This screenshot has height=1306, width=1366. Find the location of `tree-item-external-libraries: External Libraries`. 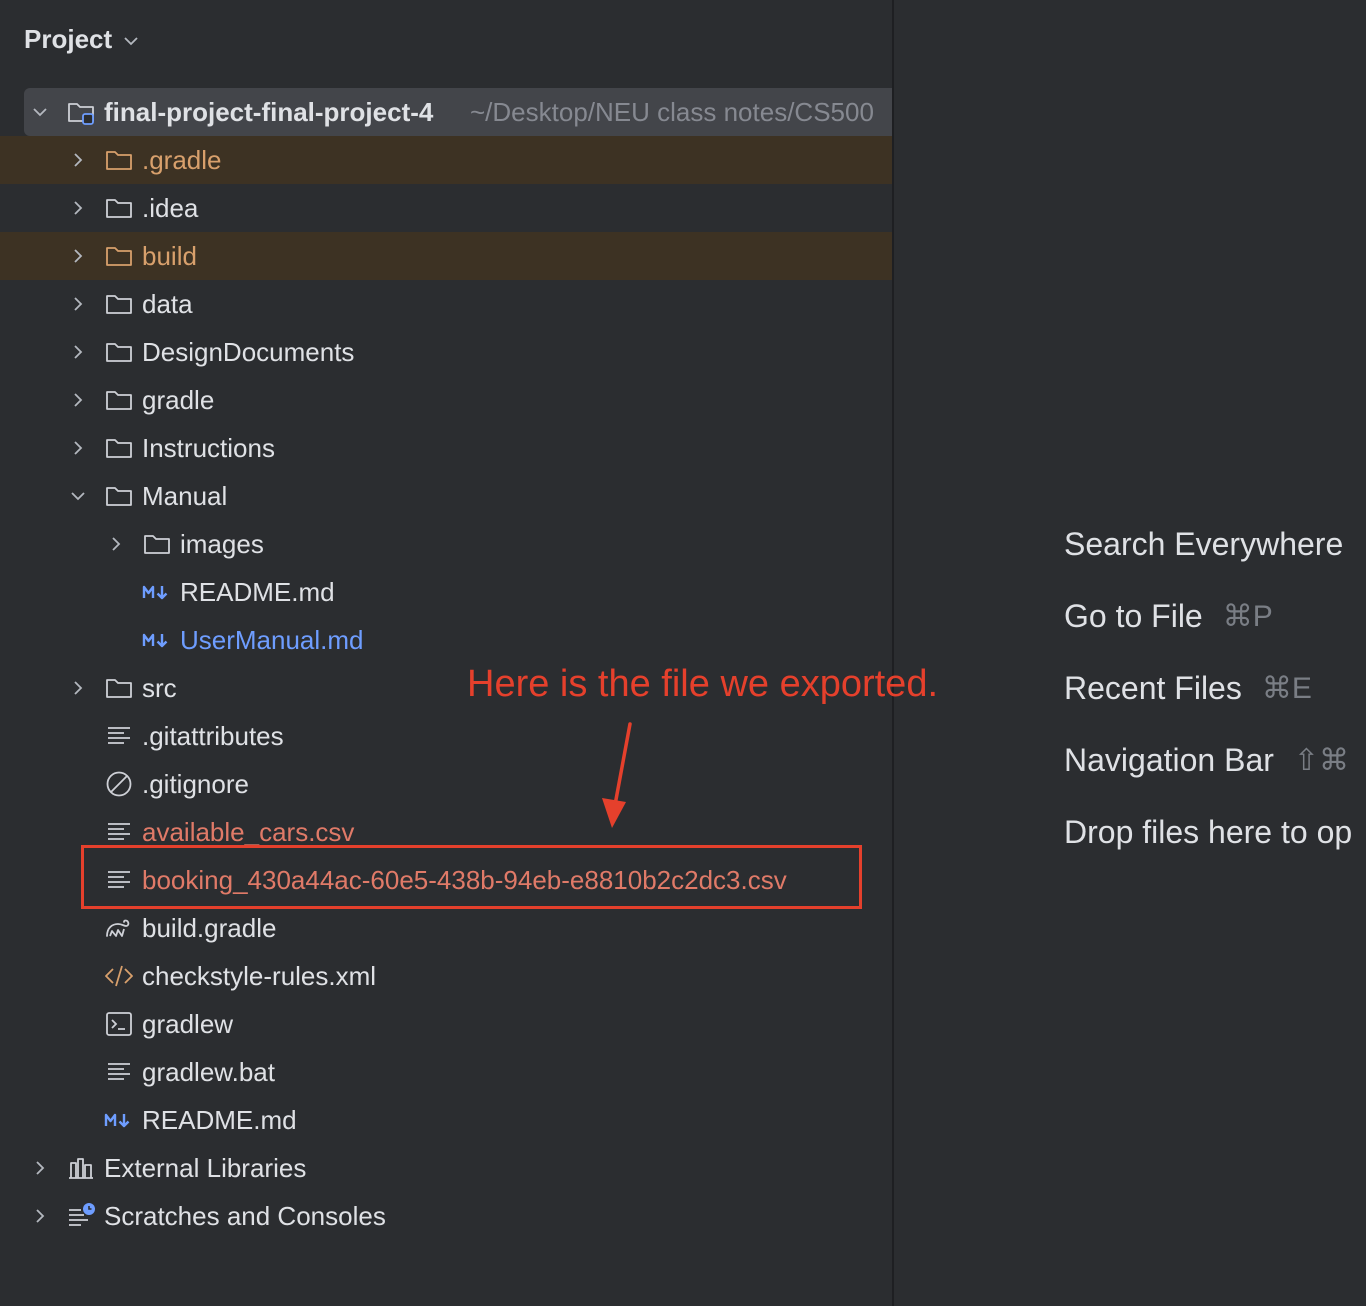

tree-item-external-libraries: External Libraries is located at coordinates (446, 1168).